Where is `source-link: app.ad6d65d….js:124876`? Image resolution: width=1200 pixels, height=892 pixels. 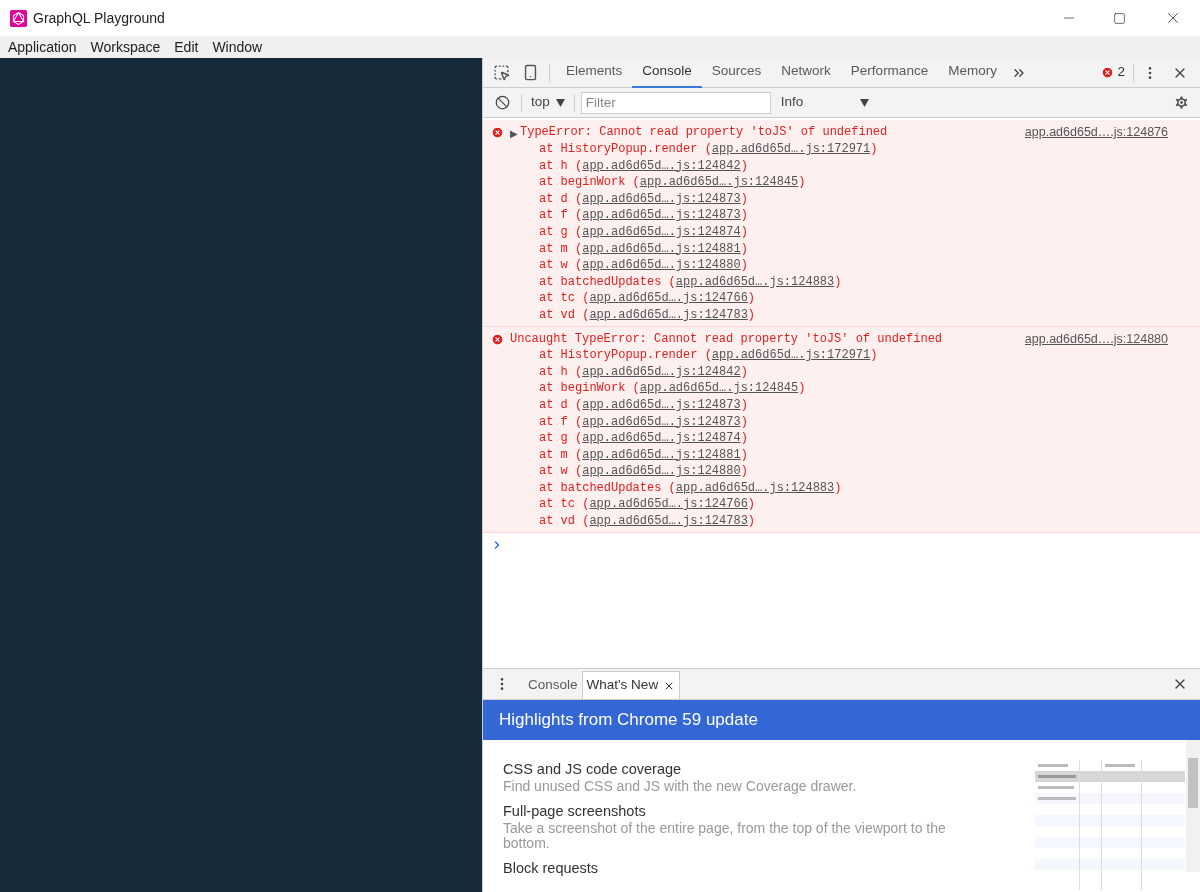
source-link: app.ad6d65d….js:124876 is located at coordinates (1096, 132).